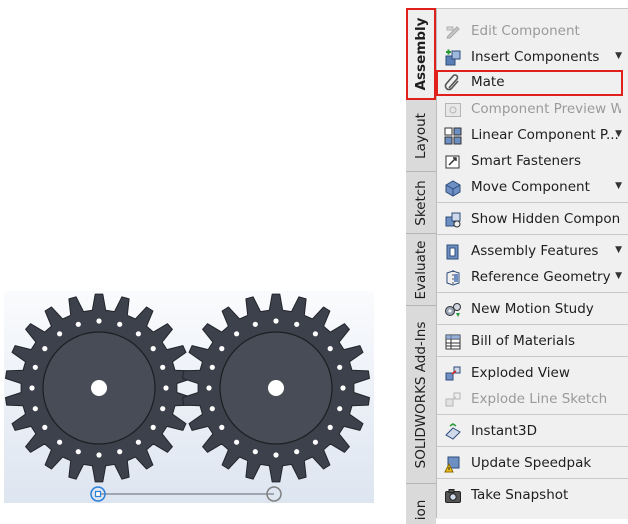 The width and height of the screenshot is (628, 524). What do you see at coordinates (532, 252) in the screenshot?
I see `assembly-features-button: Assembly Features ▼` at bounding box center [532, 252].